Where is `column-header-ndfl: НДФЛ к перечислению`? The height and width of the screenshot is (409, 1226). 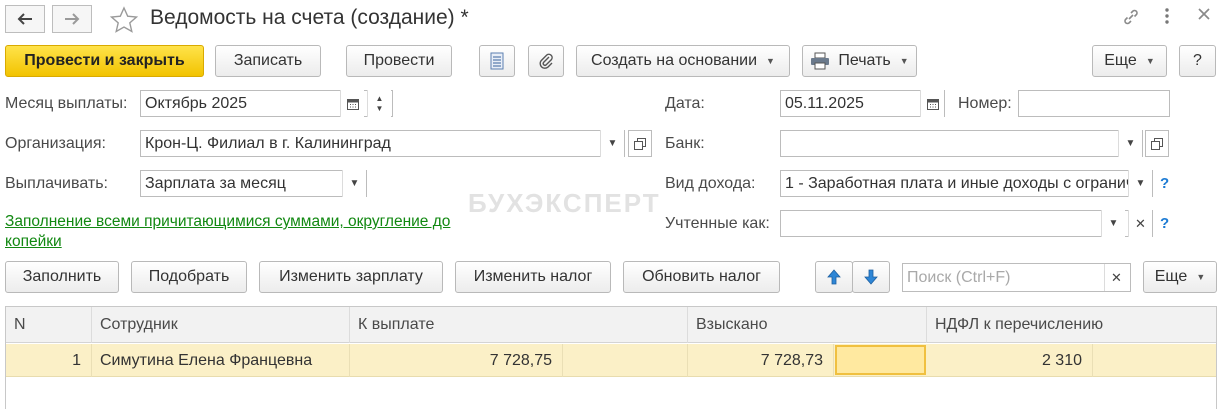
column-header-ndfl: НДФЛ к перечислению is located at coordinates (1071, 325).